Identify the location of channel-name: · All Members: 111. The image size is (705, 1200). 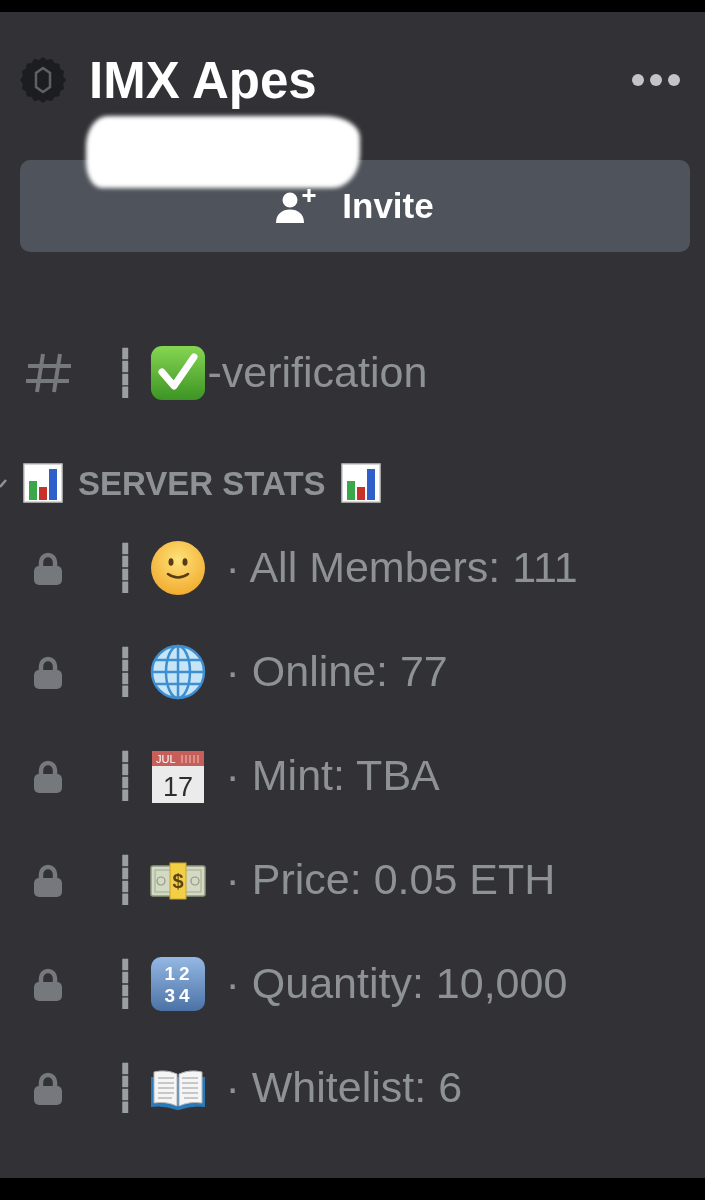
(401, 568).